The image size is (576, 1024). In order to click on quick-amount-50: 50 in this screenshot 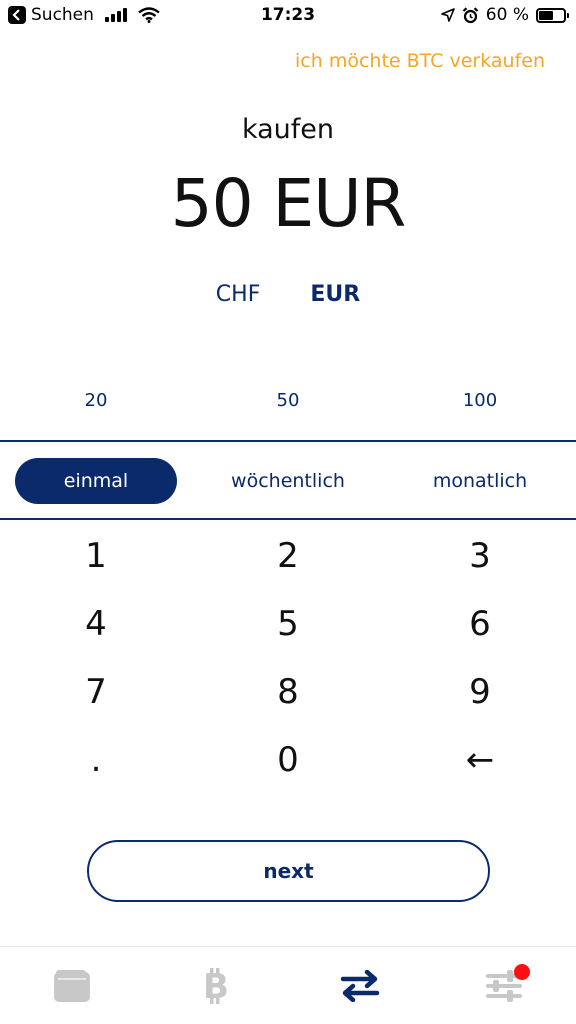, I will do `click(288, 400)`.